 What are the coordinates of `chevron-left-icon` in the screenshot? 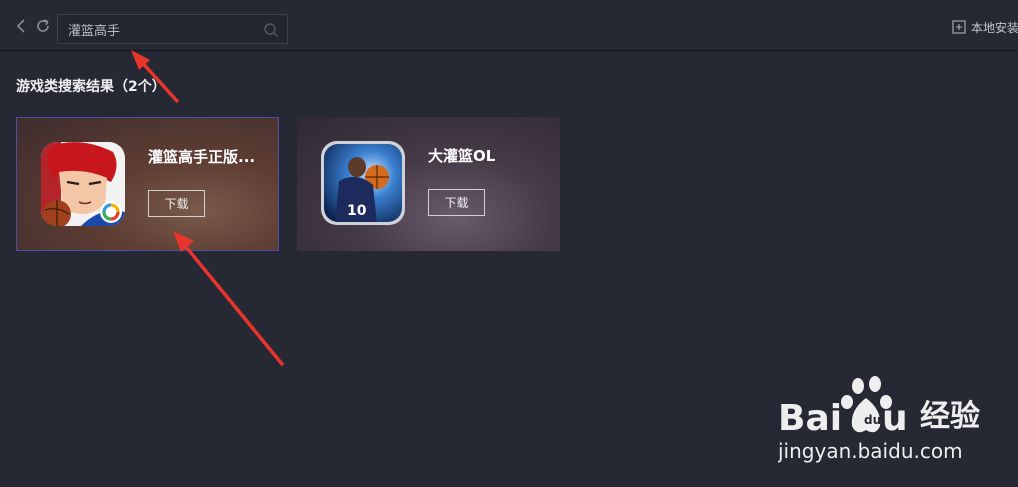 It's located at (21, 26).